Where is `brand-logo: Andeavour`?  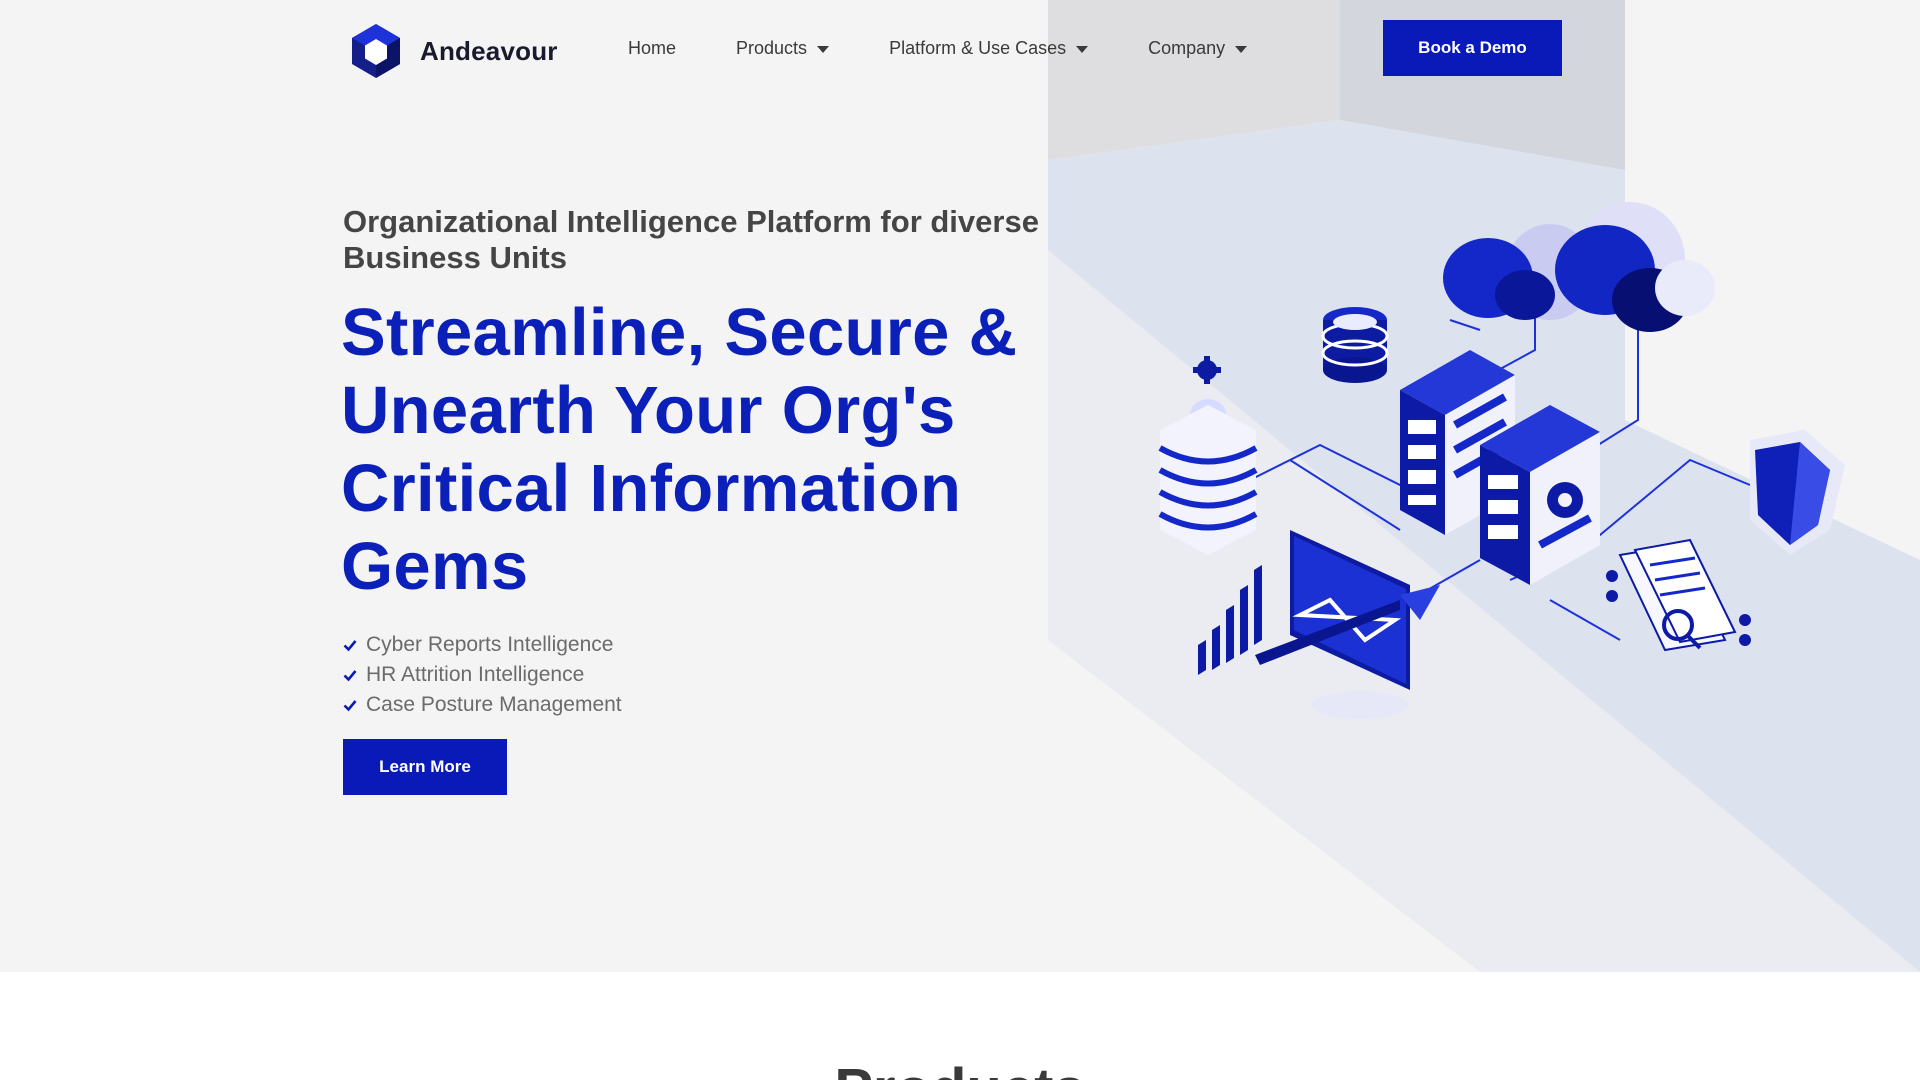
brand-logo: Andeavour is located at coordinates (452, 51).